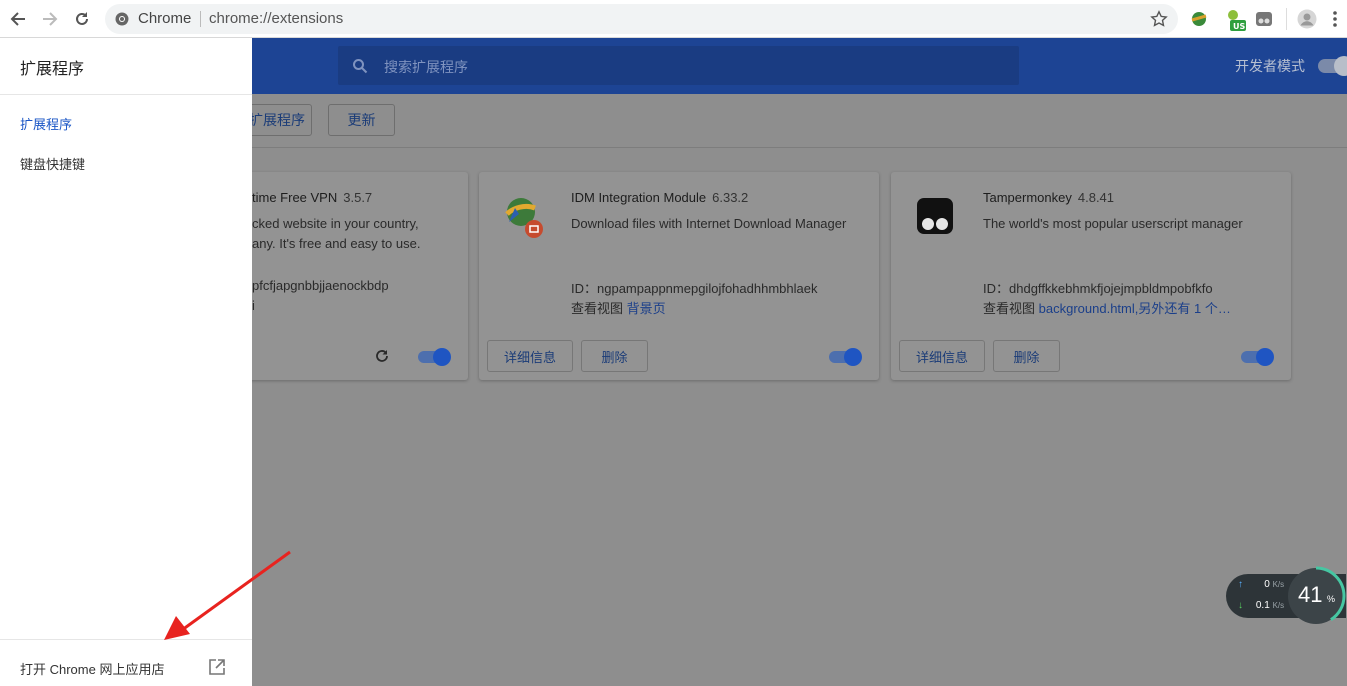 This screenshot has width=1347, height=686. What do you see at coordinates (1098, 288) in the screenshot?
I see `extension-id: ID：dhdgffkkebhmkfjojejmpbldmpobfkfo` at bounding box center [1098, 288].